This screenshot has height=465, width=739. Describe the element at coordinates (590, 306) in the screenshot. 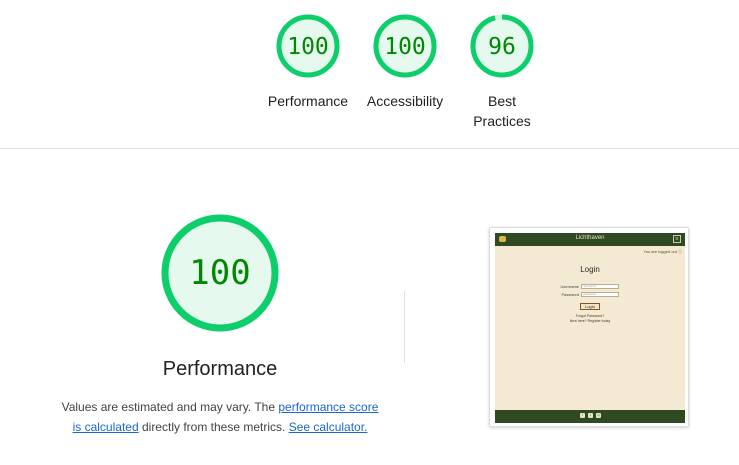

I see `screenshot-login-button: Login` at that location.